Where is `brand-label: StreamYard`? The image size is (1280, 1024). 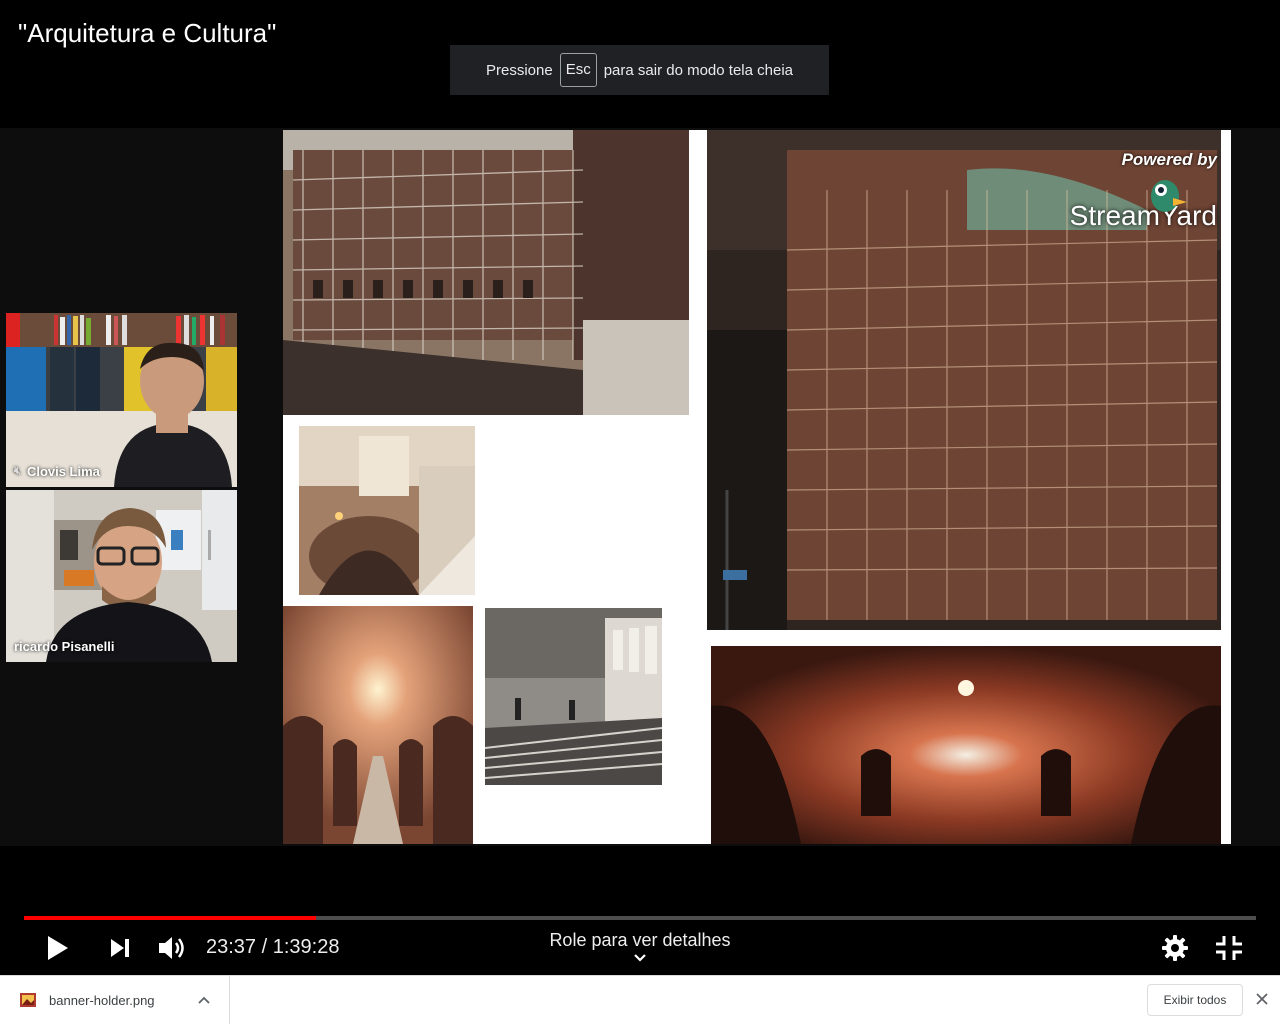 brand-label: StreamYard is located at coordinates (1143, 215).